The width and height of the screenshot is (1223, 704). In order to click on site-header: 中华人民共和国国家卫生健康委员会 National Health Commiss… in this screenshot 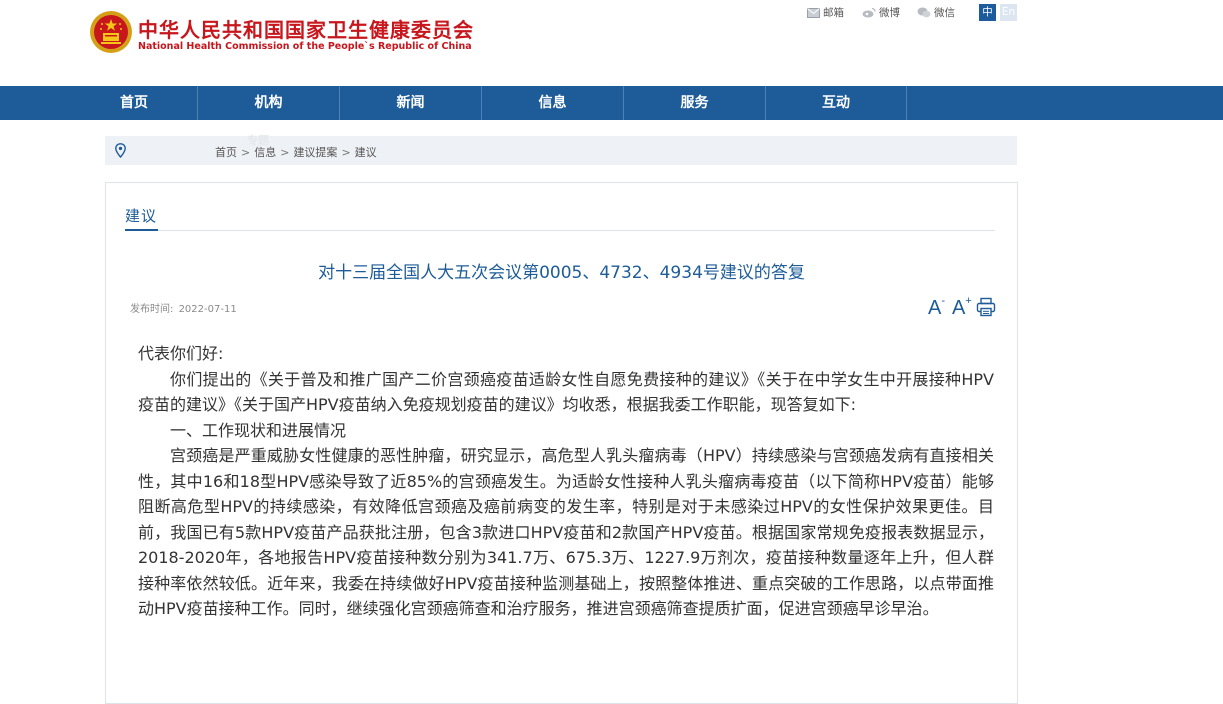, I will do `click(611, 43)`.